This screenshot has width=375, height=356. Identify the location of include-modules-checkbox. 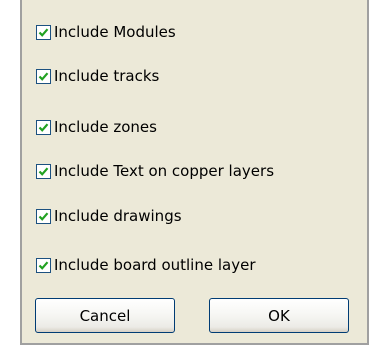
(43, 32).